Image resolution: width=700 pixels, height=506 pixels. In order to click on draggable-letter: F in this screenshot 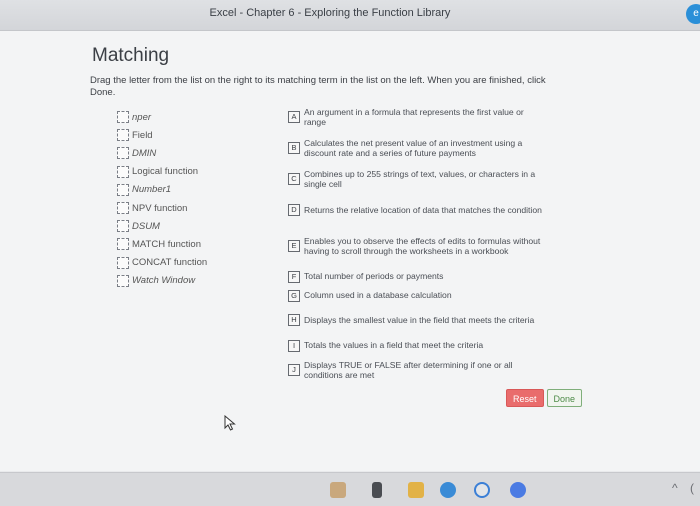, I will do `click(294, 276)`.